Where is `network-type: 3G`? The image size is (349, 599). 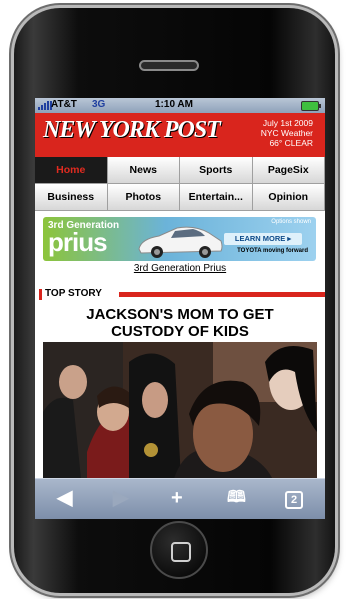
network-type: 3G is located at coordinates (99, 104).